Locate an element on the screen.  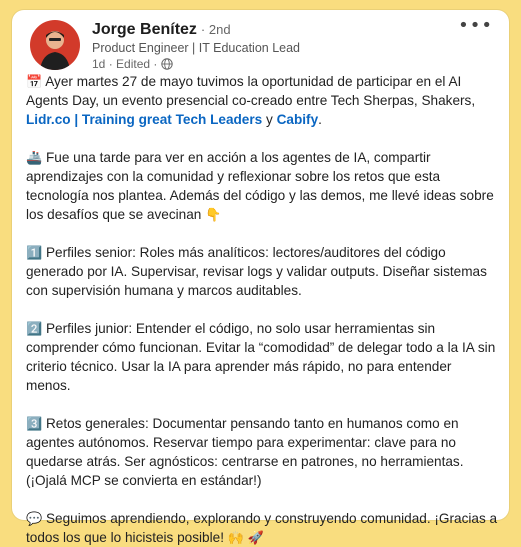
author-headline: Product Engineer | IT Education Lead is located at coordinates (196, 48).